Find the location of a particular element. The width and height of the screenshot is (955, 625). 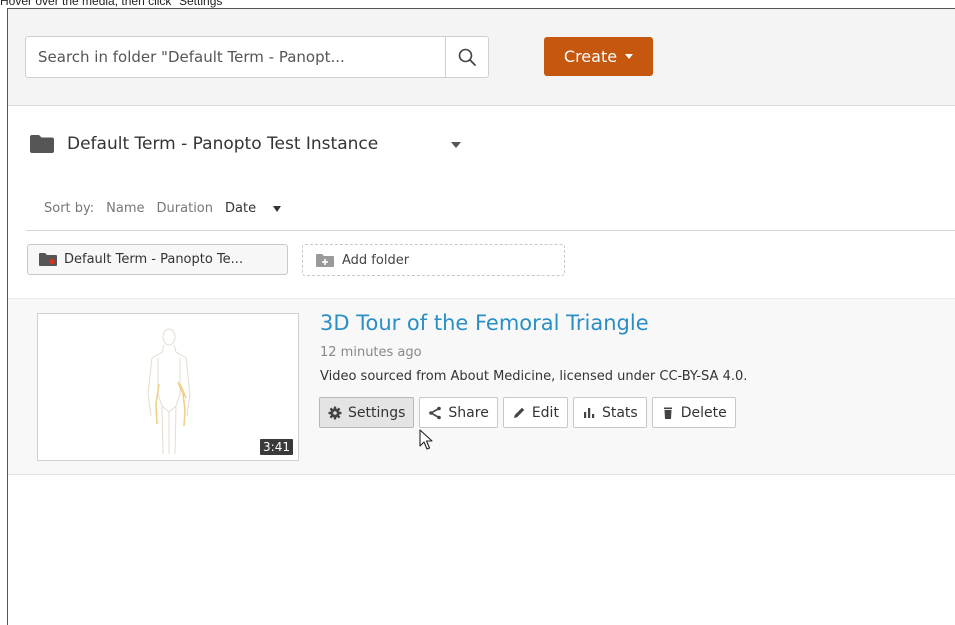

page-title: Default Term - Panopto Test Instance is located at coordinates (223, 144).